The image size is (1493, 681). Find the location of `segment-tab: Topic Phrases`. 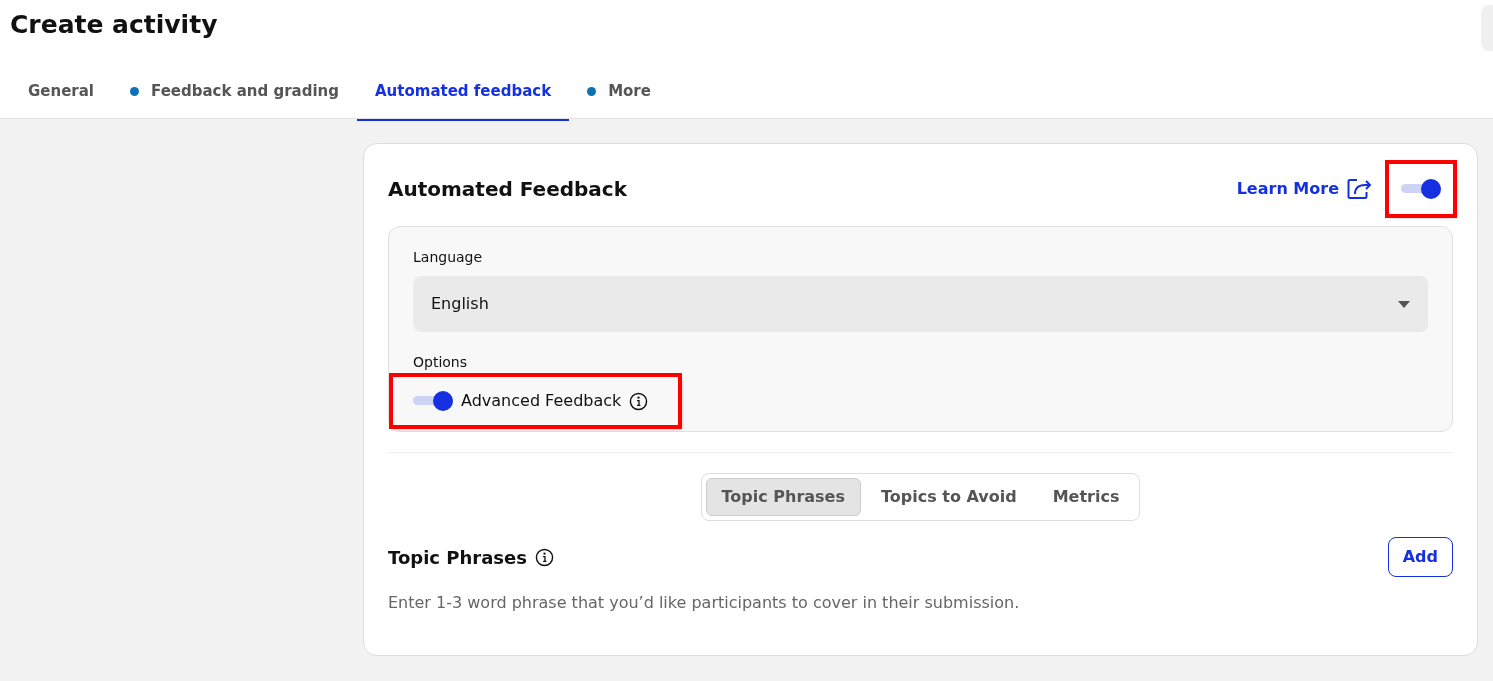

segment-tab: Topic Phrases is located at coordinates (783, 497).